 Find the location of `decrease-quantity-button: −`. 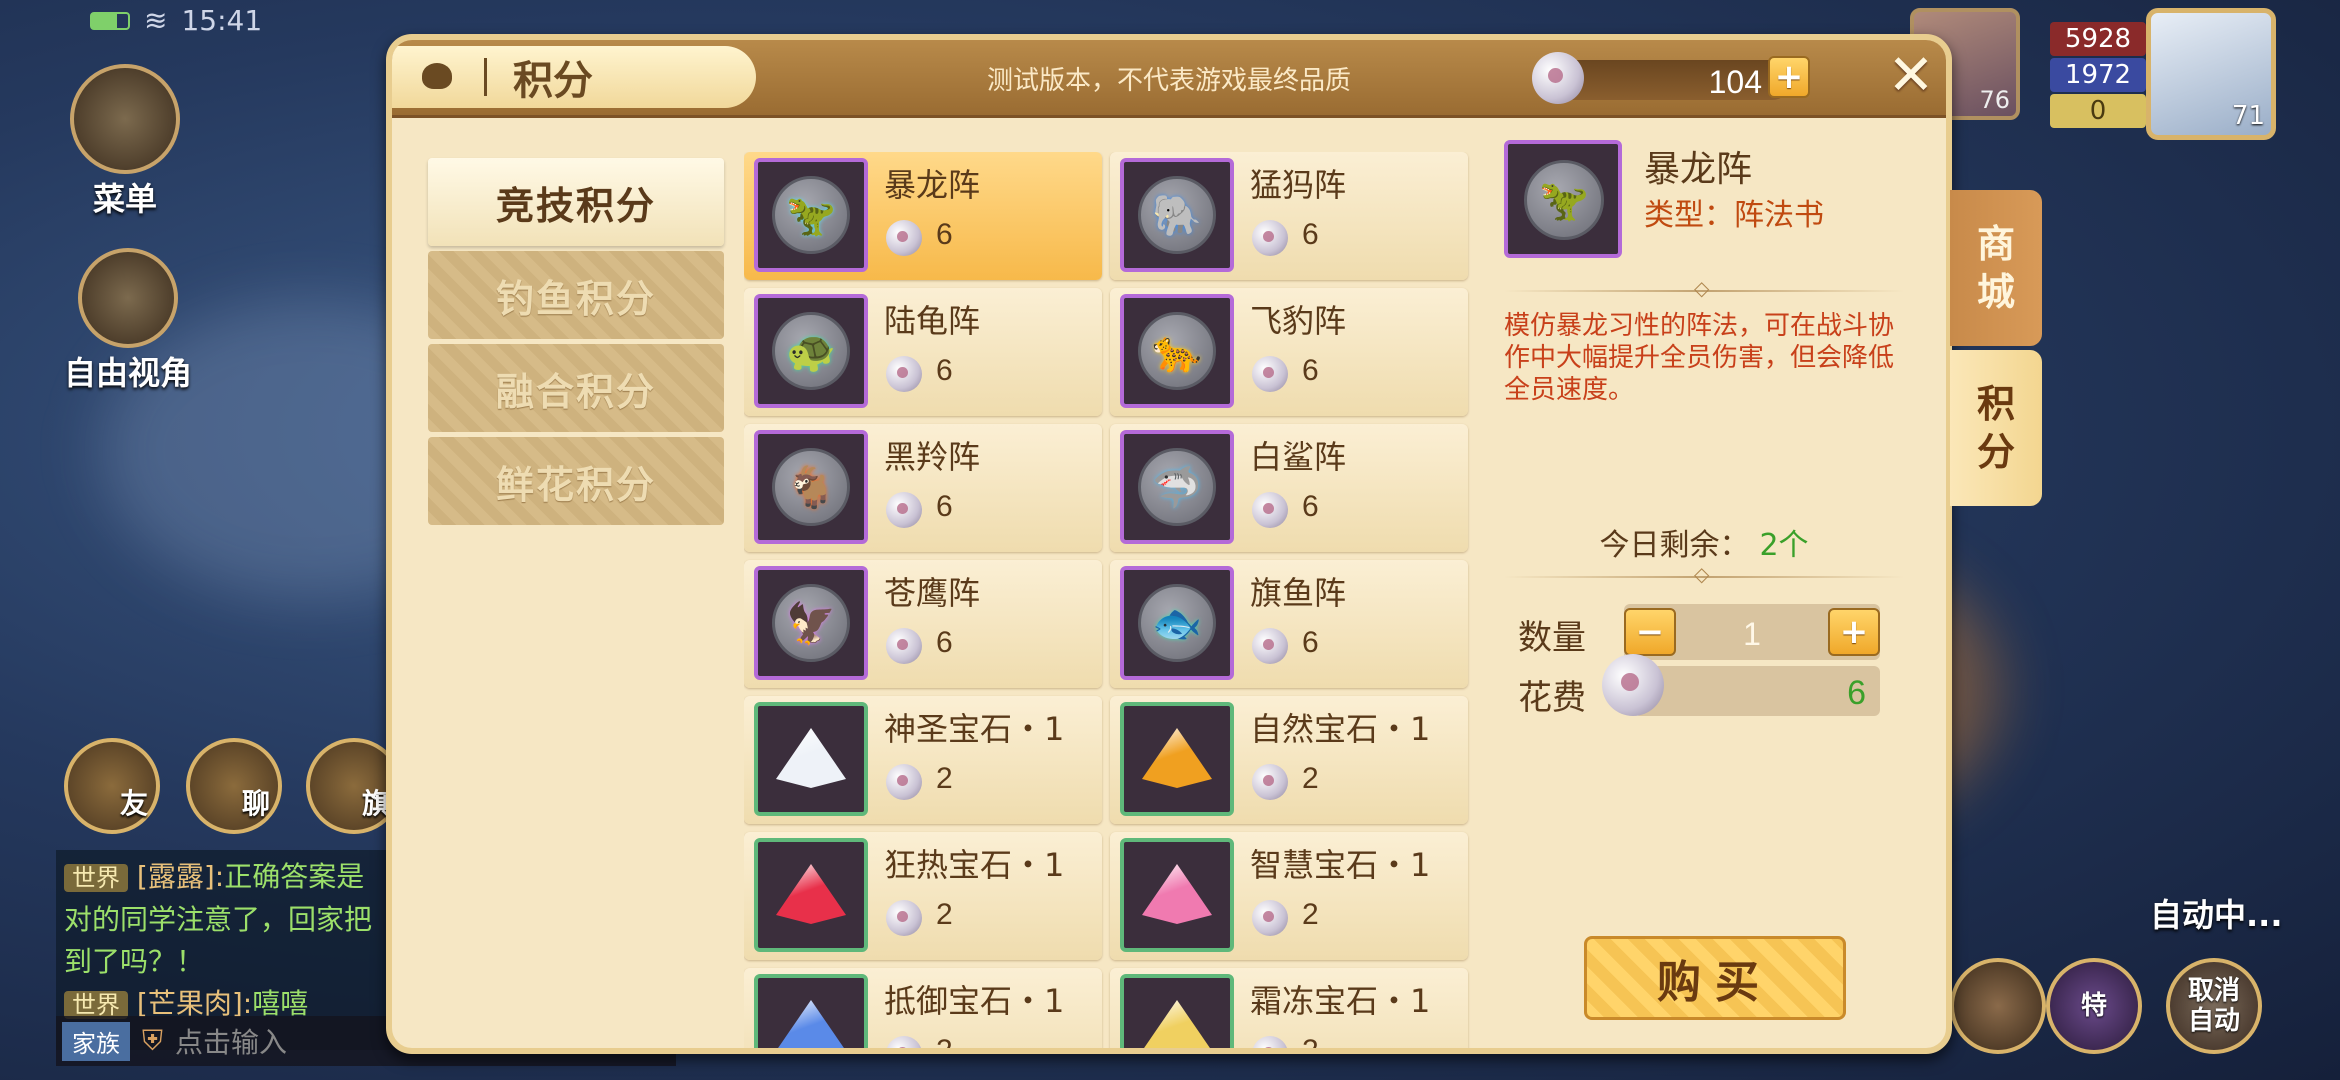

decrease-quantity-button: − is located at coordinates (1650, 632).